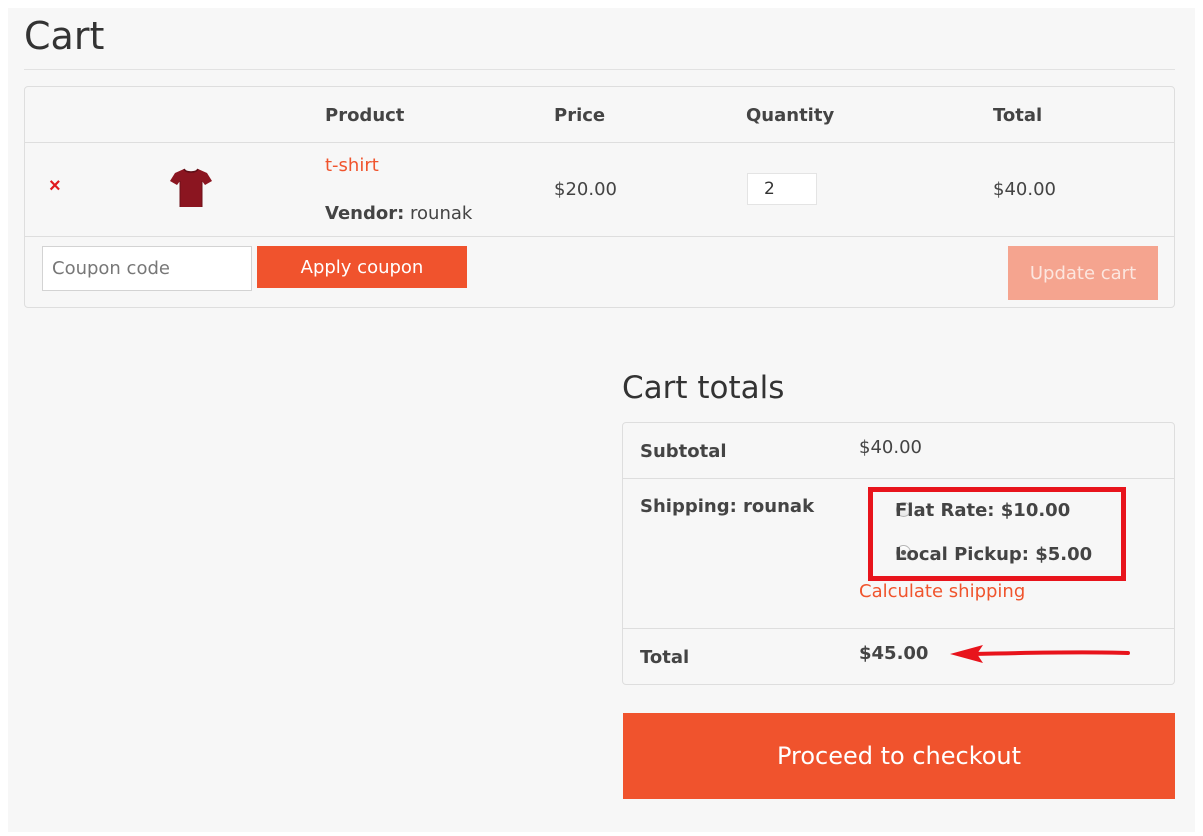 Image resolution: width=1203 pixels, height=836 pixels. Describe the element at coordinates (365, 213) in the screenshot. I see `vendor-label: Vendor:` at that location.